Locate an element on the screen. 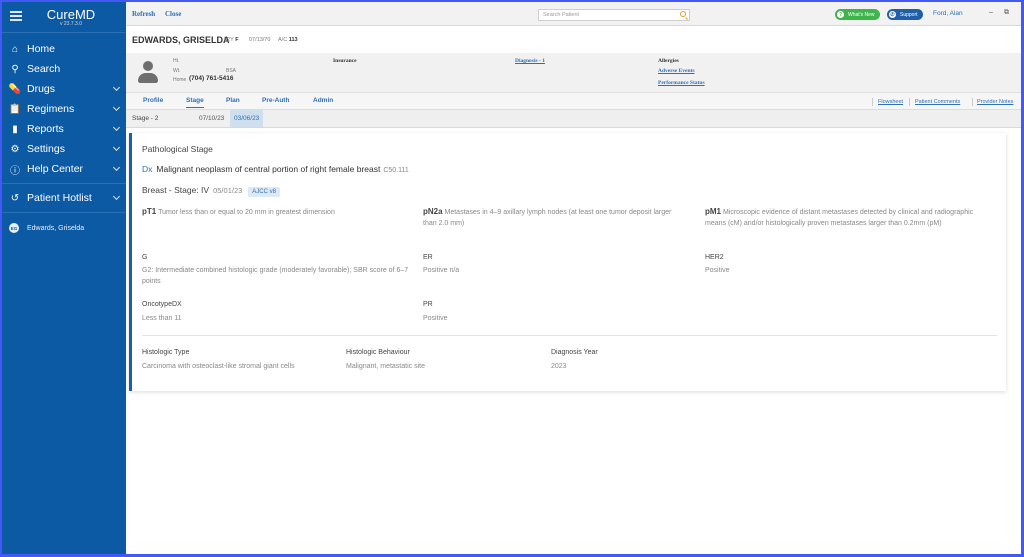 The width and height of the screenshot is (1024, 557). close-button: Close is located at coordinates (173, 14).